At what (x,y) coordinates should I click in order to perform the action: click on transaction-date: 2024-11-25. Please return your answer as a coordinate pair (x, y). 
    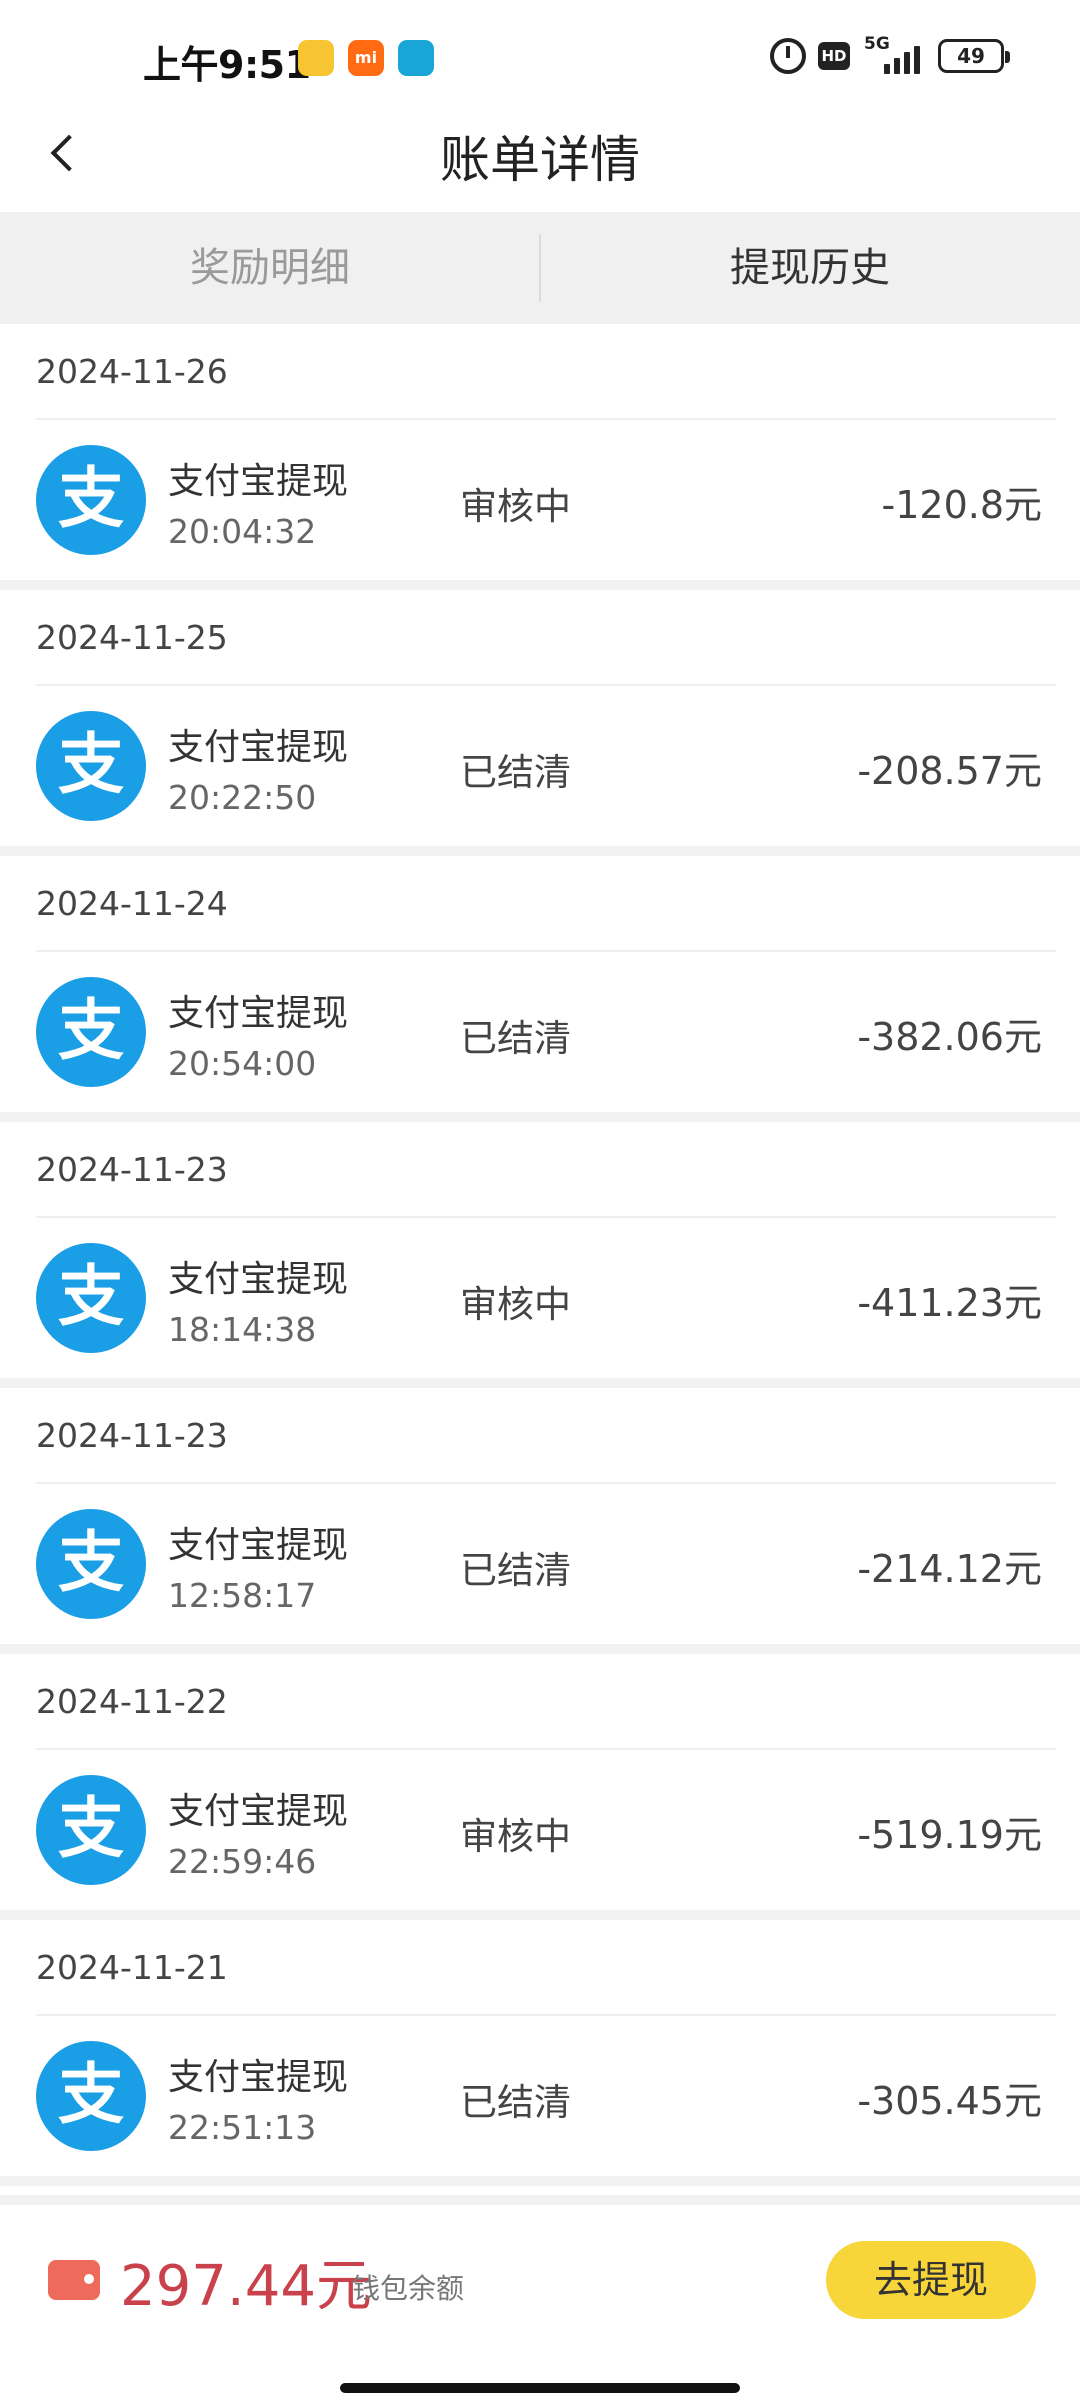
    Looking at the image, I should click on (132, 637).